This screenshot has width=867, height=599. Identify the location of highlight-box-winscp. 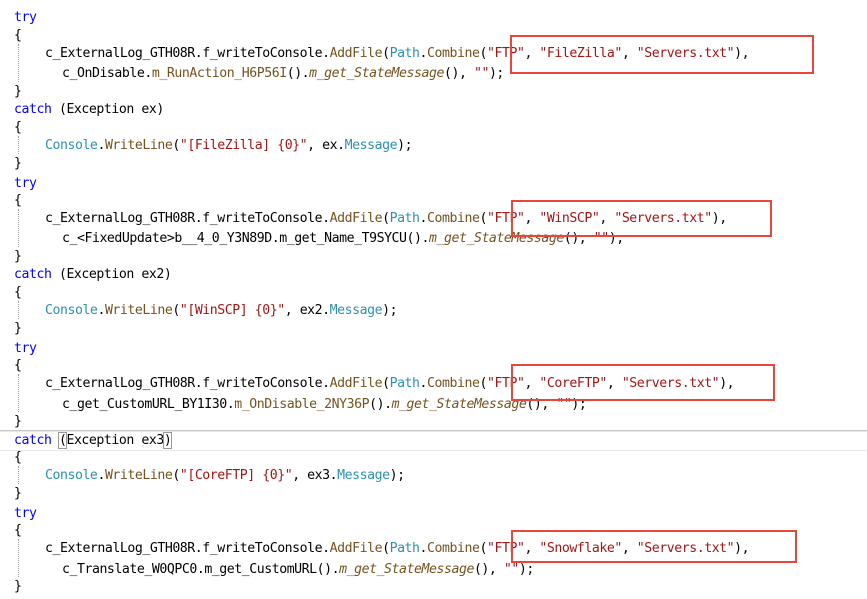
(641, 218).